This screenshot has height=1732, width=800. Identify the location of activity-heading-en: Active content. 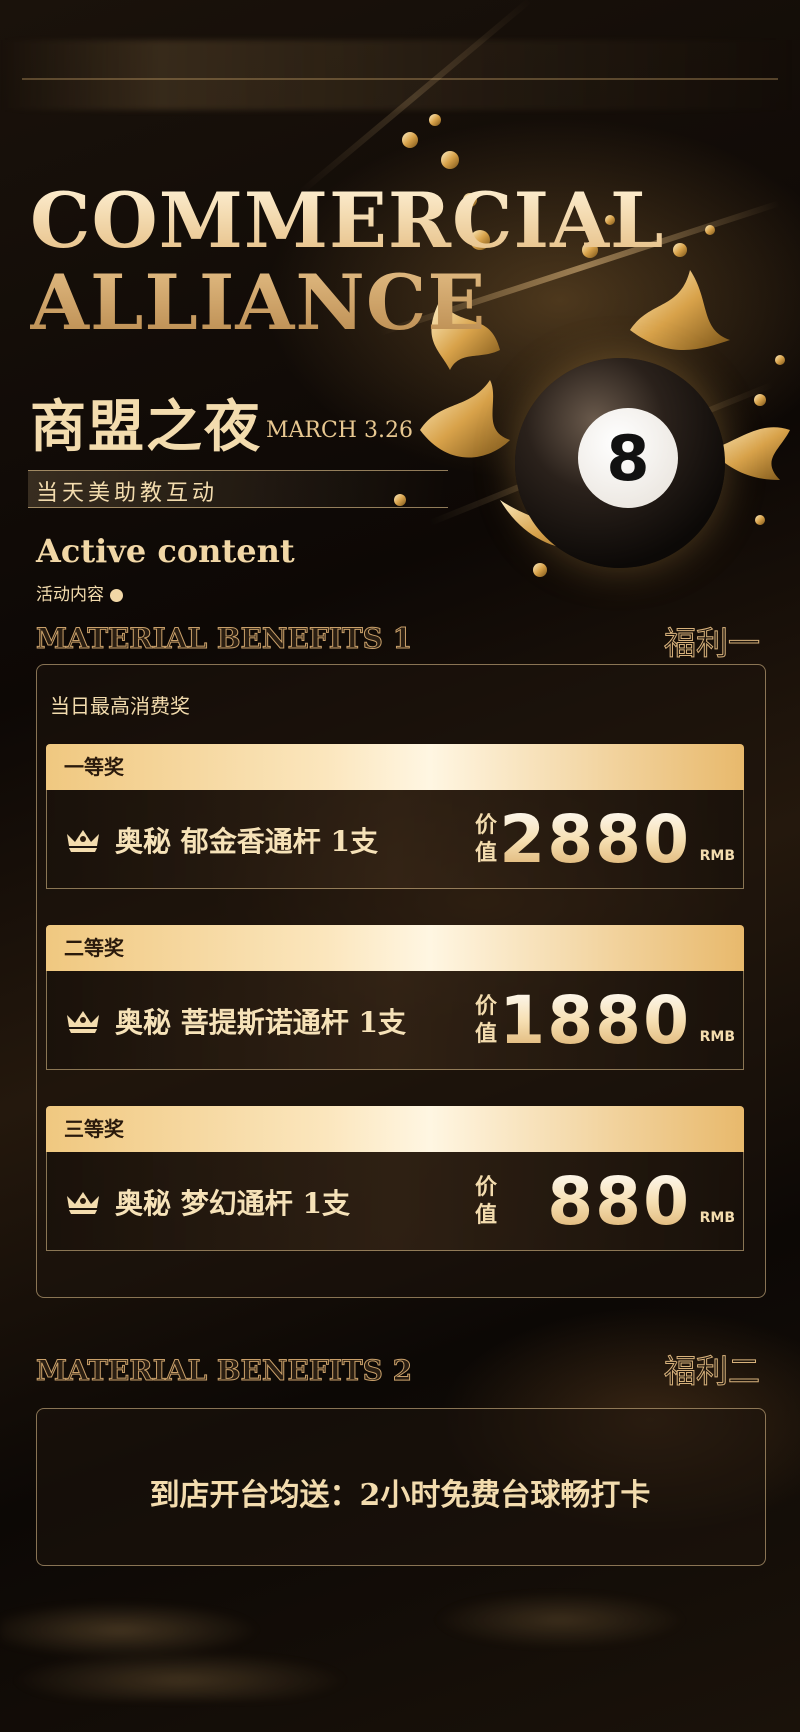
(165, 551).